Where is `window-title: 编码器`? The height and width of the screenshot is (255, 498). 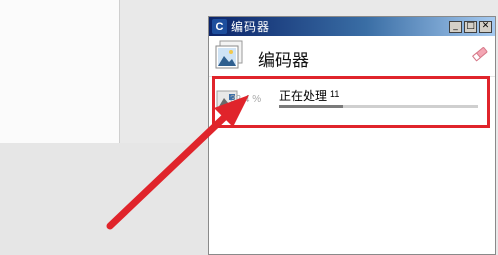 window-title: 编码器 is located at coordinates (251, 27).